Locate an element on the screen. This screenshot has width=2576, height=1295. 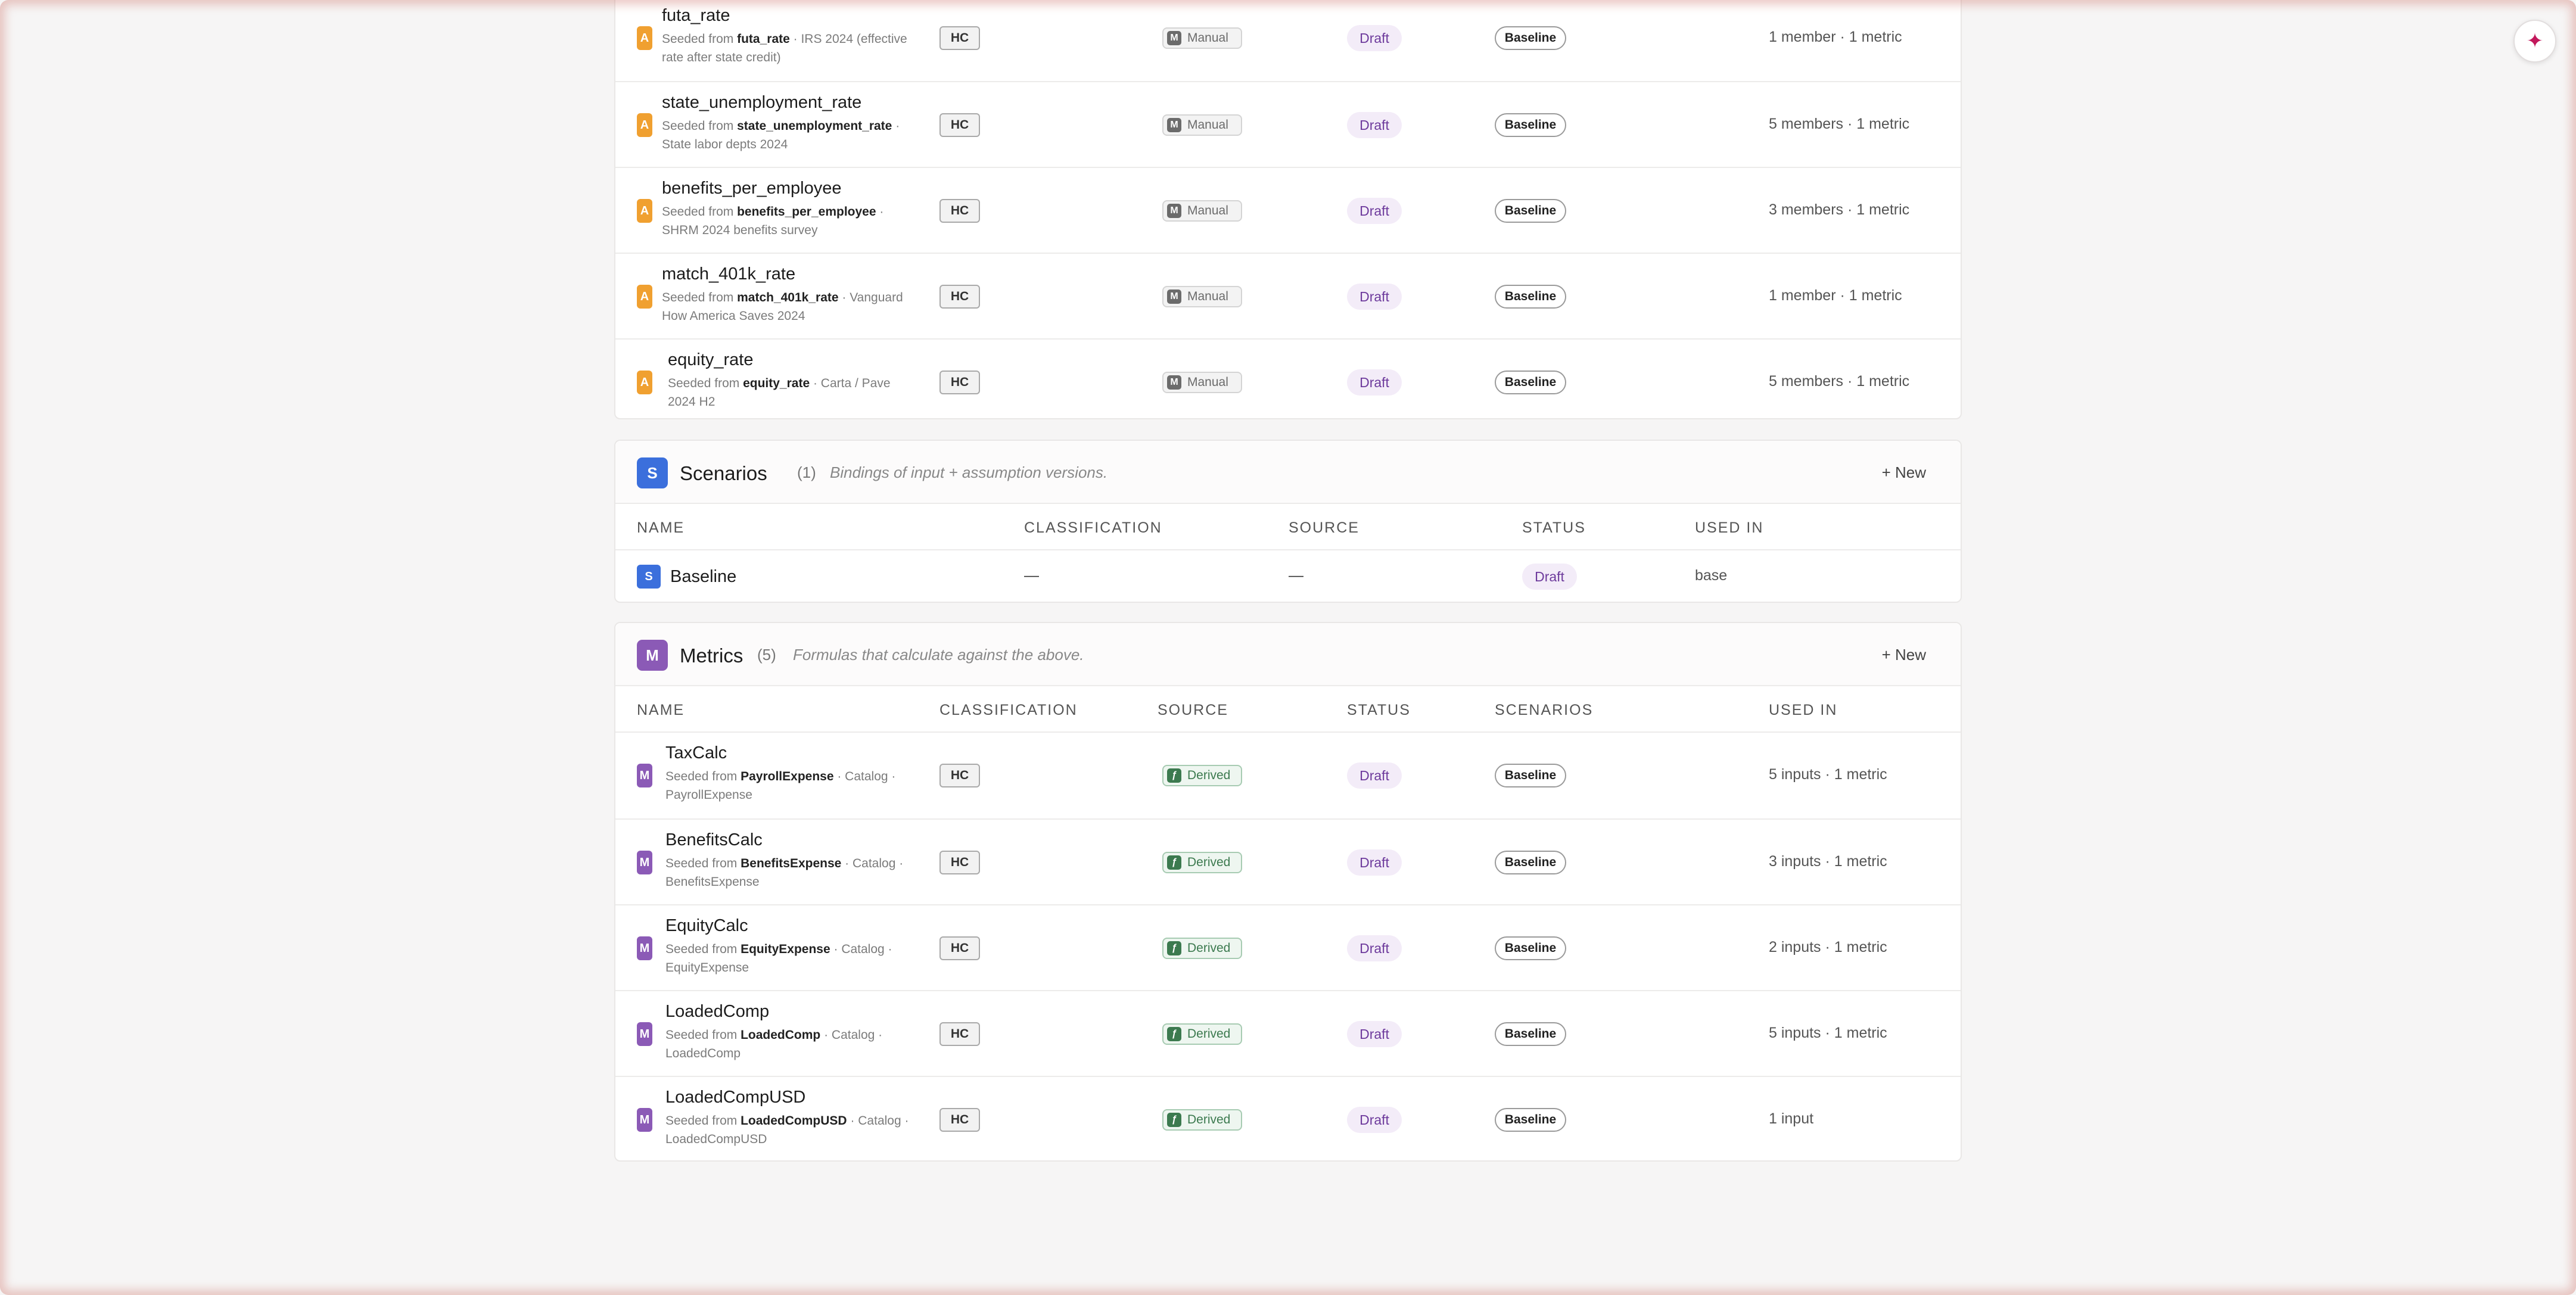
seeded-line2: SHRM 2024 benefits survey is located at coordinates (740, 230).